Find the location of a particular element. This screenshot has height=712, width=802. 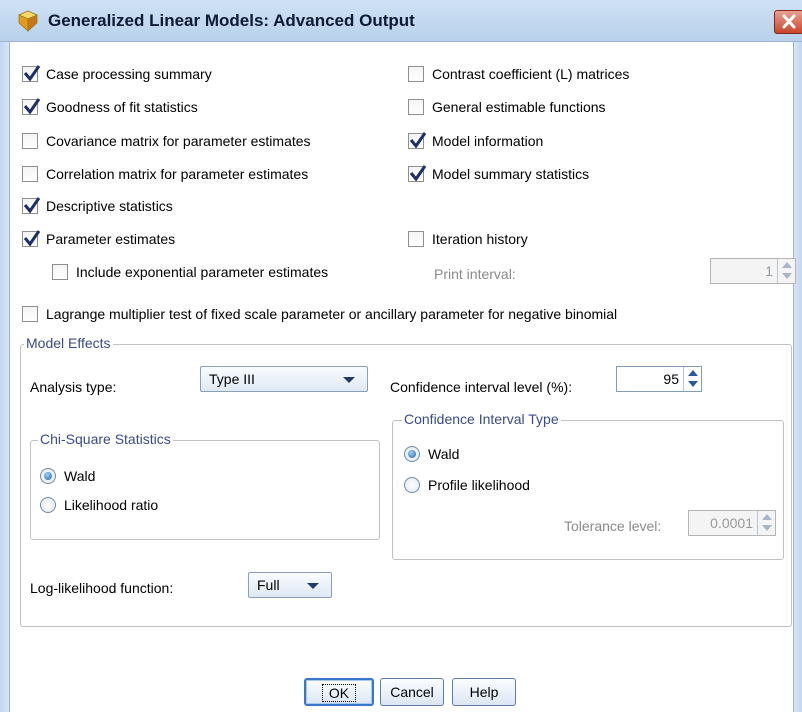

loglikelihood-value: Full is located at coordinates (268, 585).